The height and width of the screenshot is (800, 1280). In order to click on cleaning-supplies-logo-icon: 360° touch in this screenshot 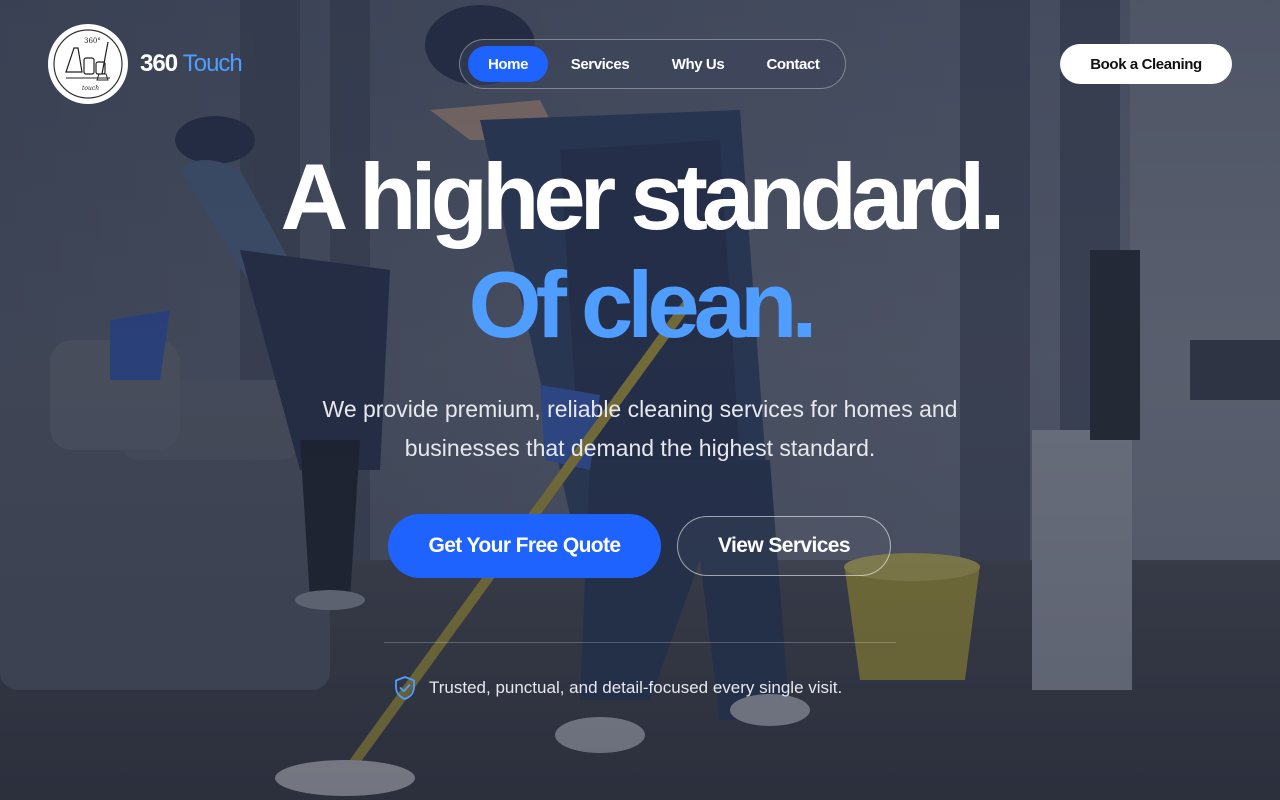, I will do `click(88, 64)`.